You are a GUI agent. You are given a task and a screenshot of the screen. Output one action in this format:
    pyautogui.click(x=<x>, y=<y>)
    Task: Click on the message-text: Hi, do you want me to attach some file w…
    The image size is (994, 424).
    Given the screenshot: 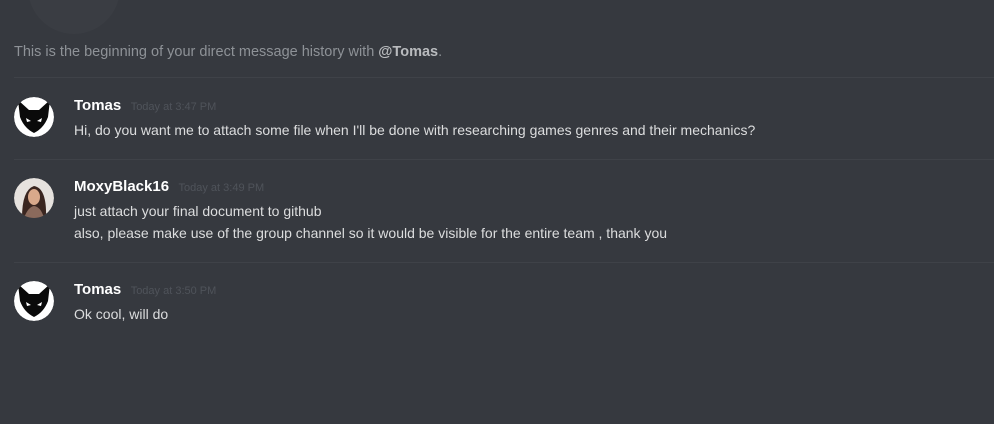 What is the action you would take?
    pyautogui.click(x=415, y=130)
    